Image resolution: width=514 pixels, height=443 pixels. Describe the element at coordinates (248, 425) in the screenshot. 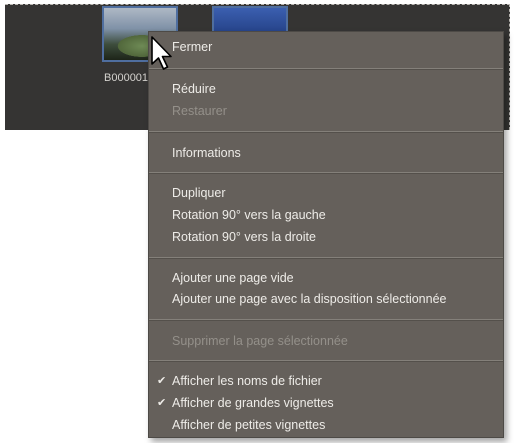

I see `menu-item-afficher-petites-vignettes: Afficher de petites vignettes` at that location.